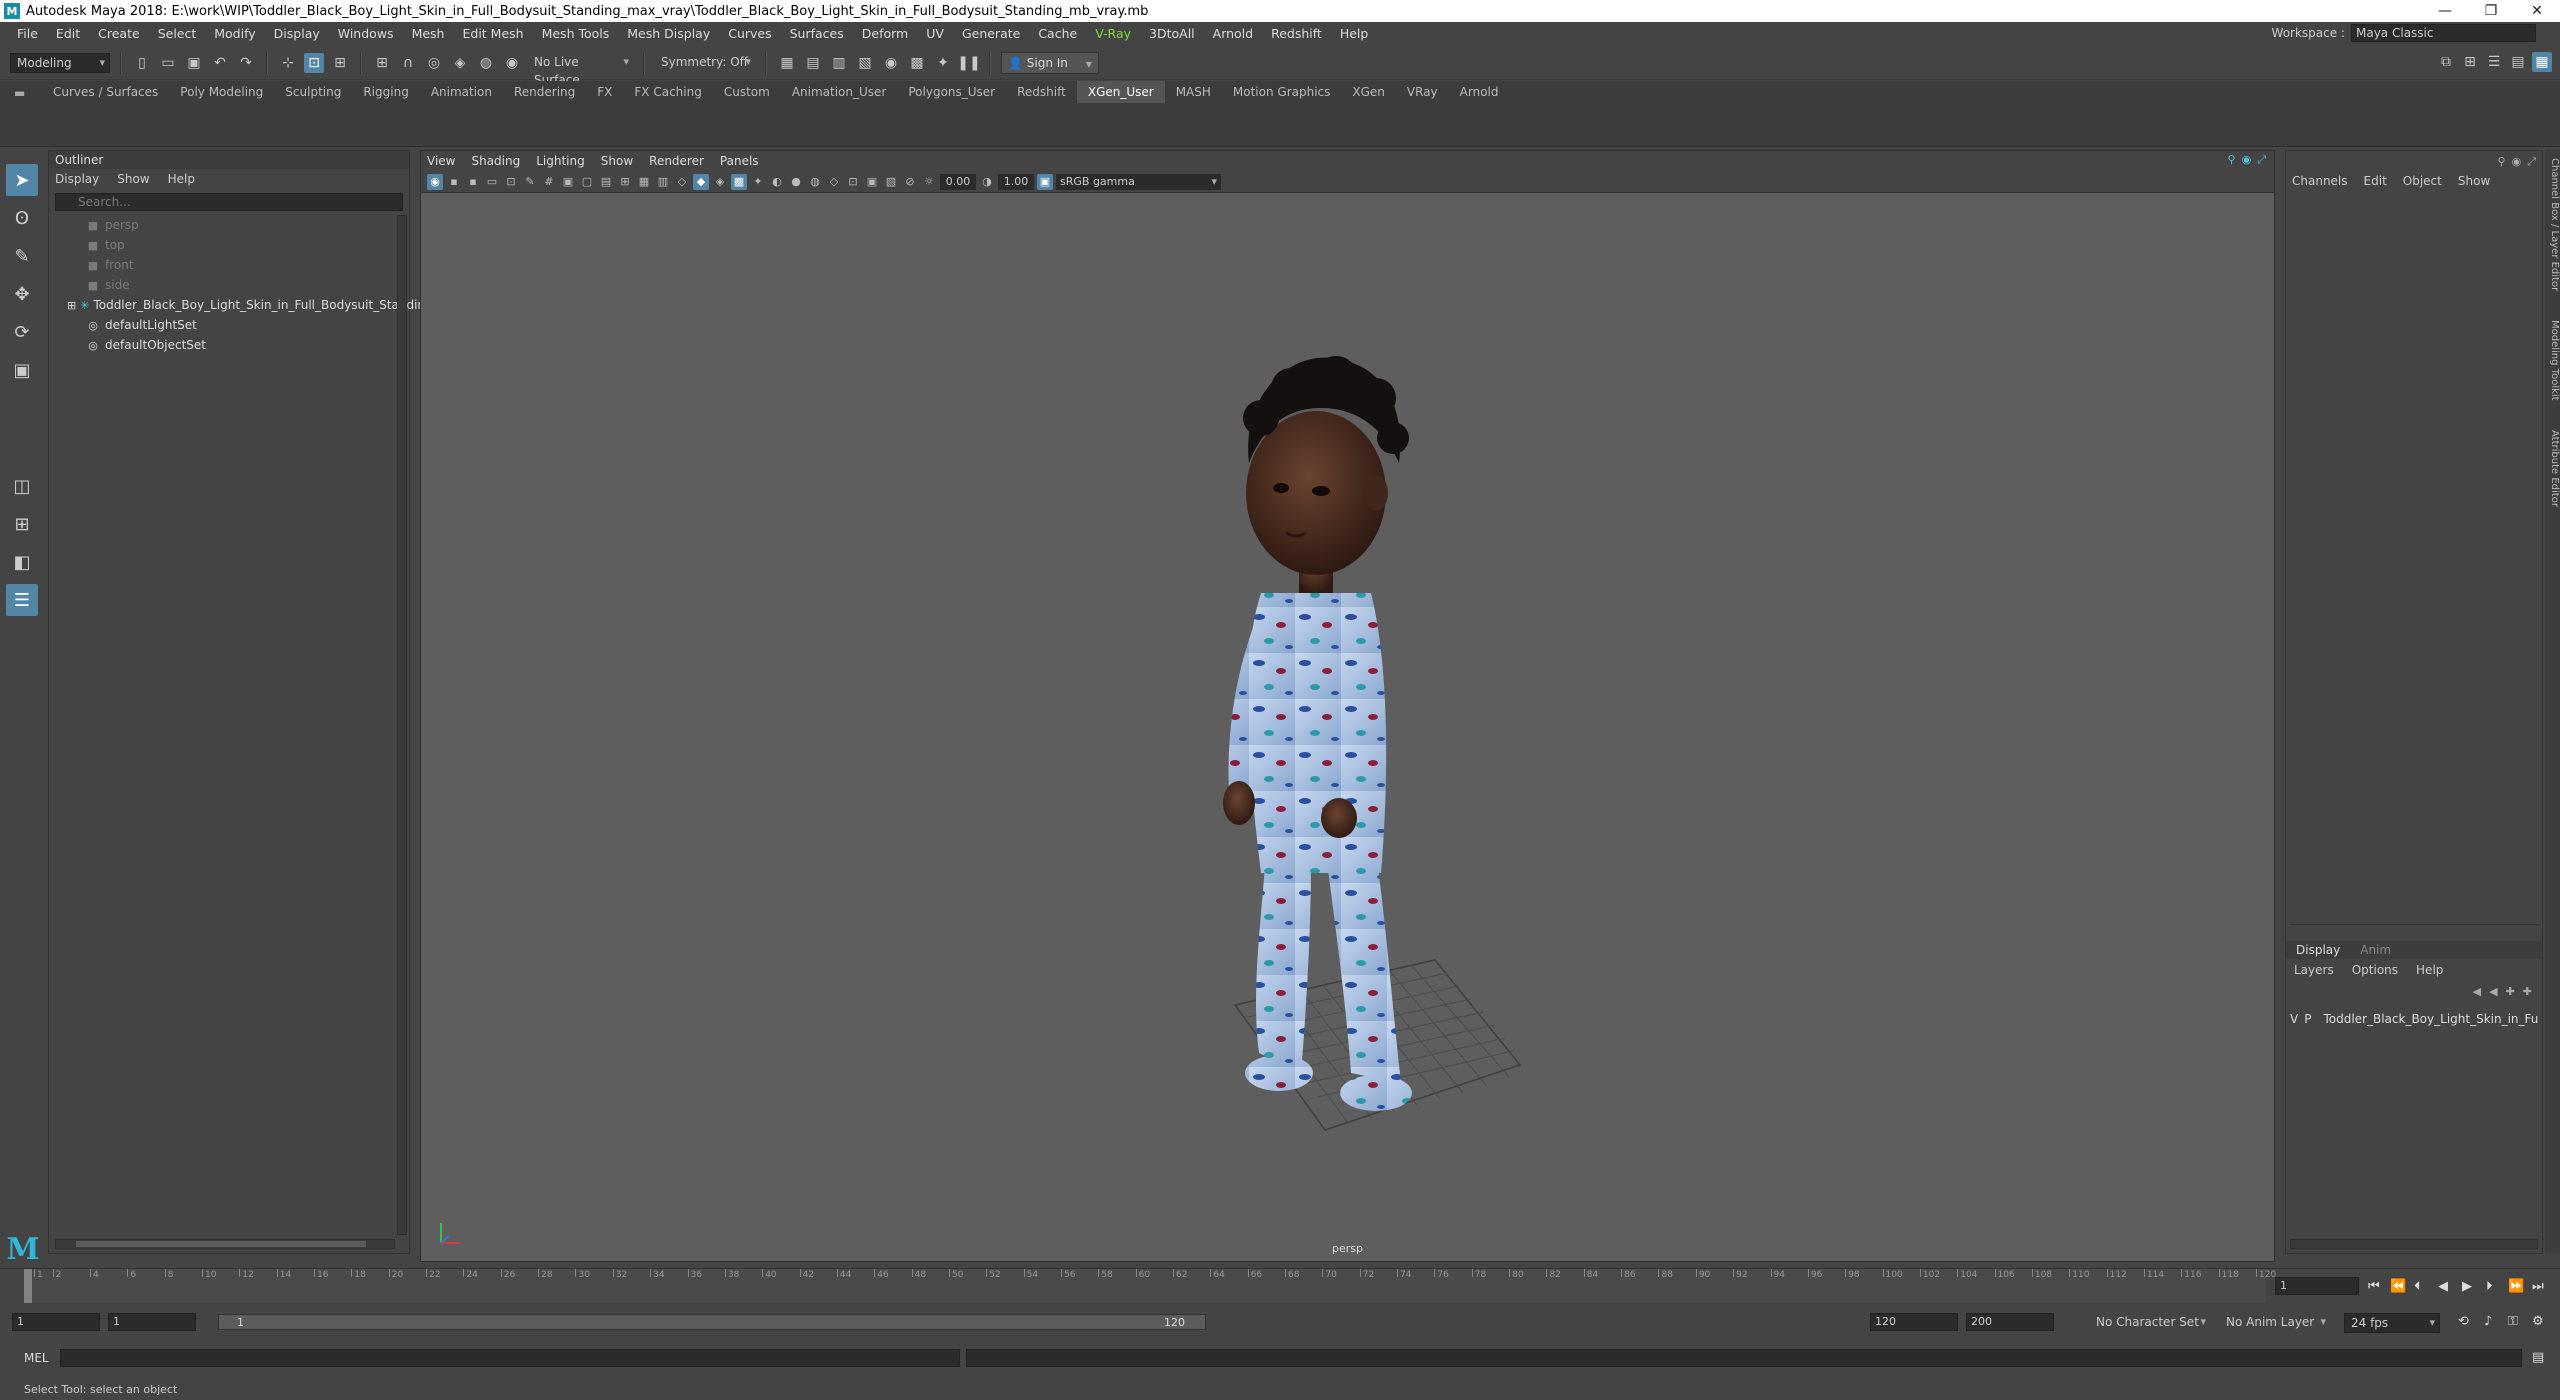 The image size is (2560, 1400). Describe the element at coordinates (119, 33) in the screenshot. I see `menu-create: Create` at that location.